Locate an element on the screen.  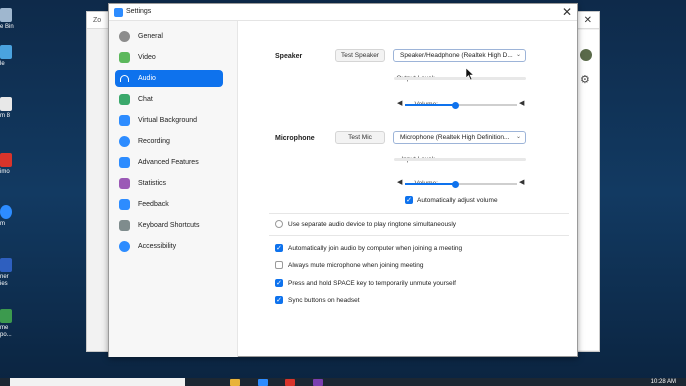
background-window-title: Zo is located at coordinates (97, 20).